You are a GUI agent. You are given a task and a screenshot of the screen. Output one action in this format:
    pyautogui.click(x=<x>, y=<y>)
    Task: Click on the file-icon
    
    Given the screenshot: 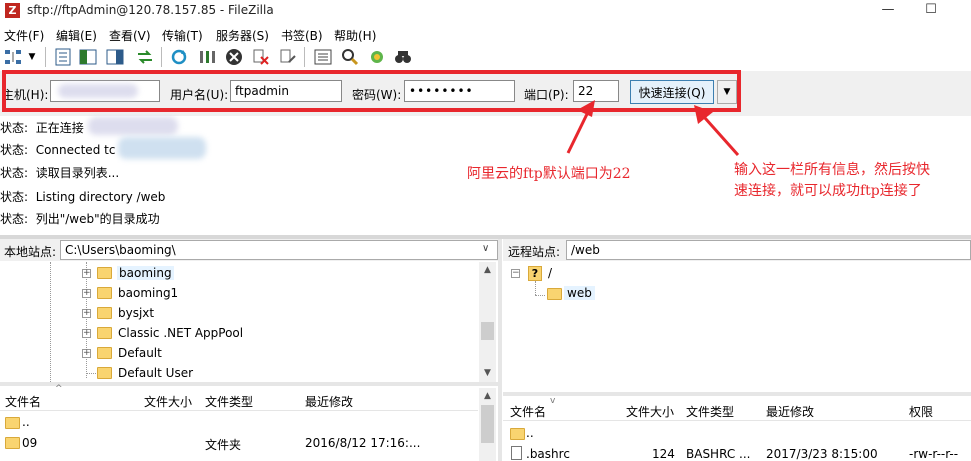 What is the action you would take?
    pyautogui.click(x=516, y=453)
    